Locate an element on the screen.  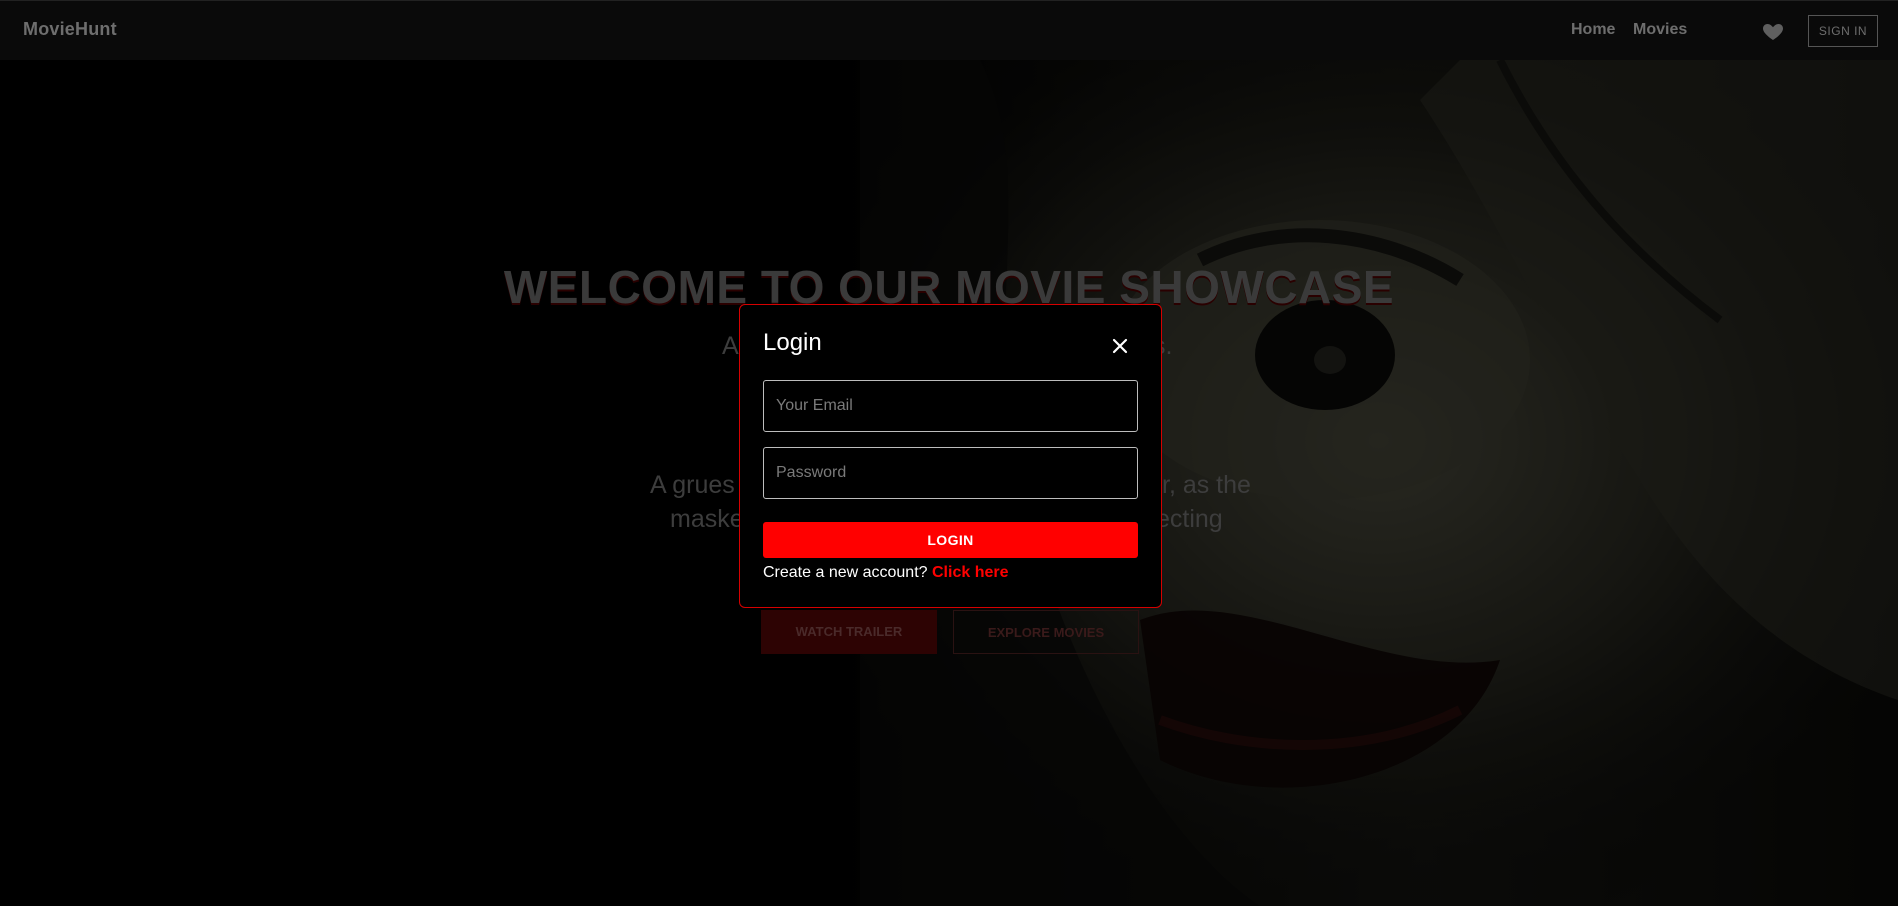
watch-trailer-button: WATCH TRAILER is located at coordinates (849, 632).